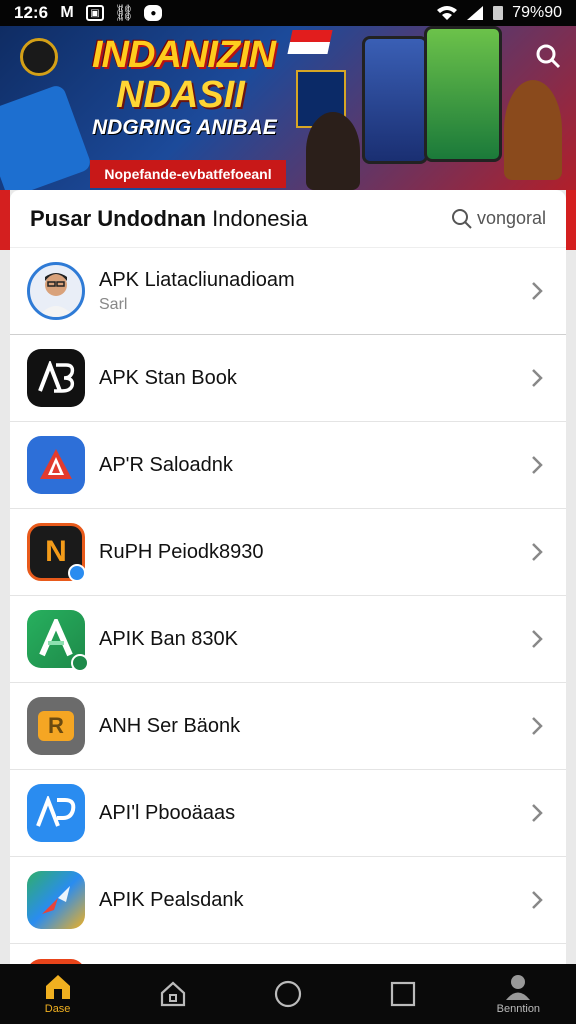 This screenshot has height=1024, width=576. Describe the element at coordinates (288, 726) in the screenshot. I see `list-item: R ANH Ser Bäonk` at that location.